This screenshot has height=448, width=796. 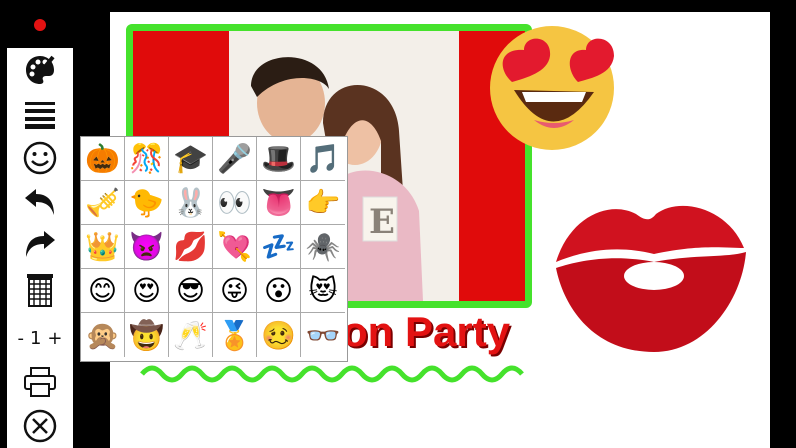 I want to click on emoji-cell: 🎩, so click(x=279, y=159).